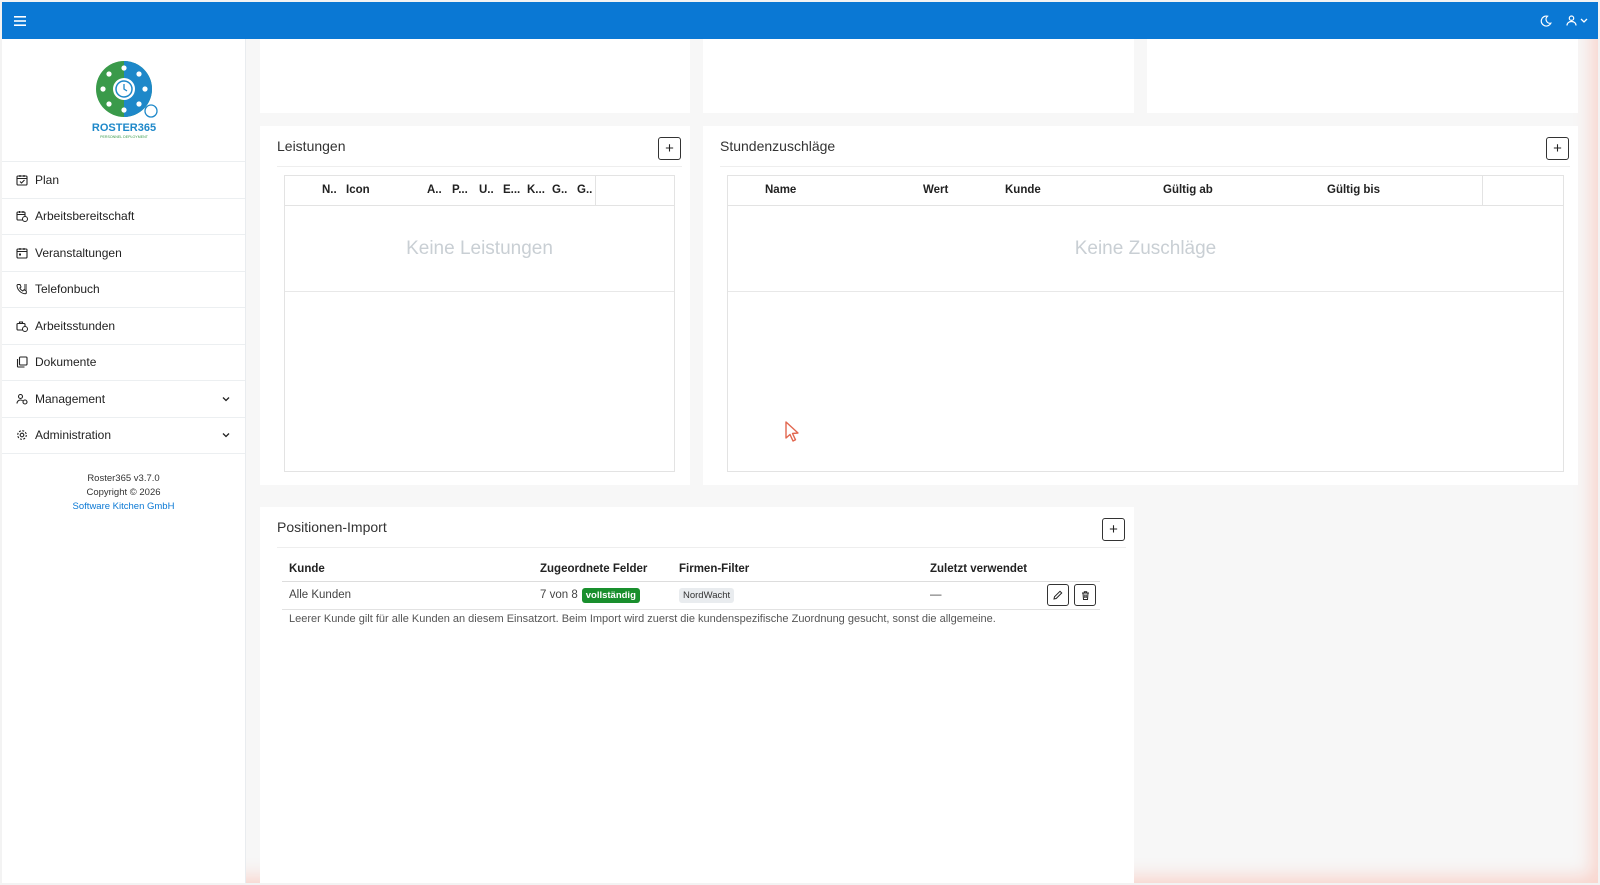 The width and height of the screenshot is (1600, 885). What do you see at coordinates (124, 137) in the screenshot?
I see `svg-text: PERSONNEL DEPLOYMENT` at bounding box center [124, 137].